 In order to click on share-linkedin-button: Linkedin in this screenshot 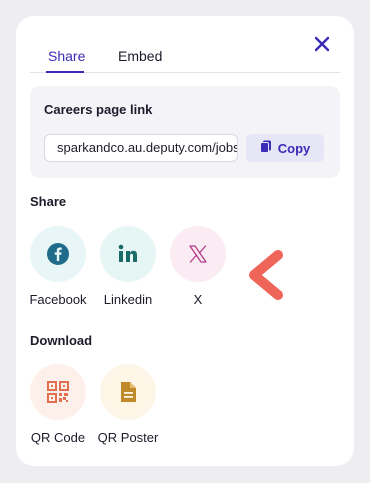, I will do `click(128, 266)`.